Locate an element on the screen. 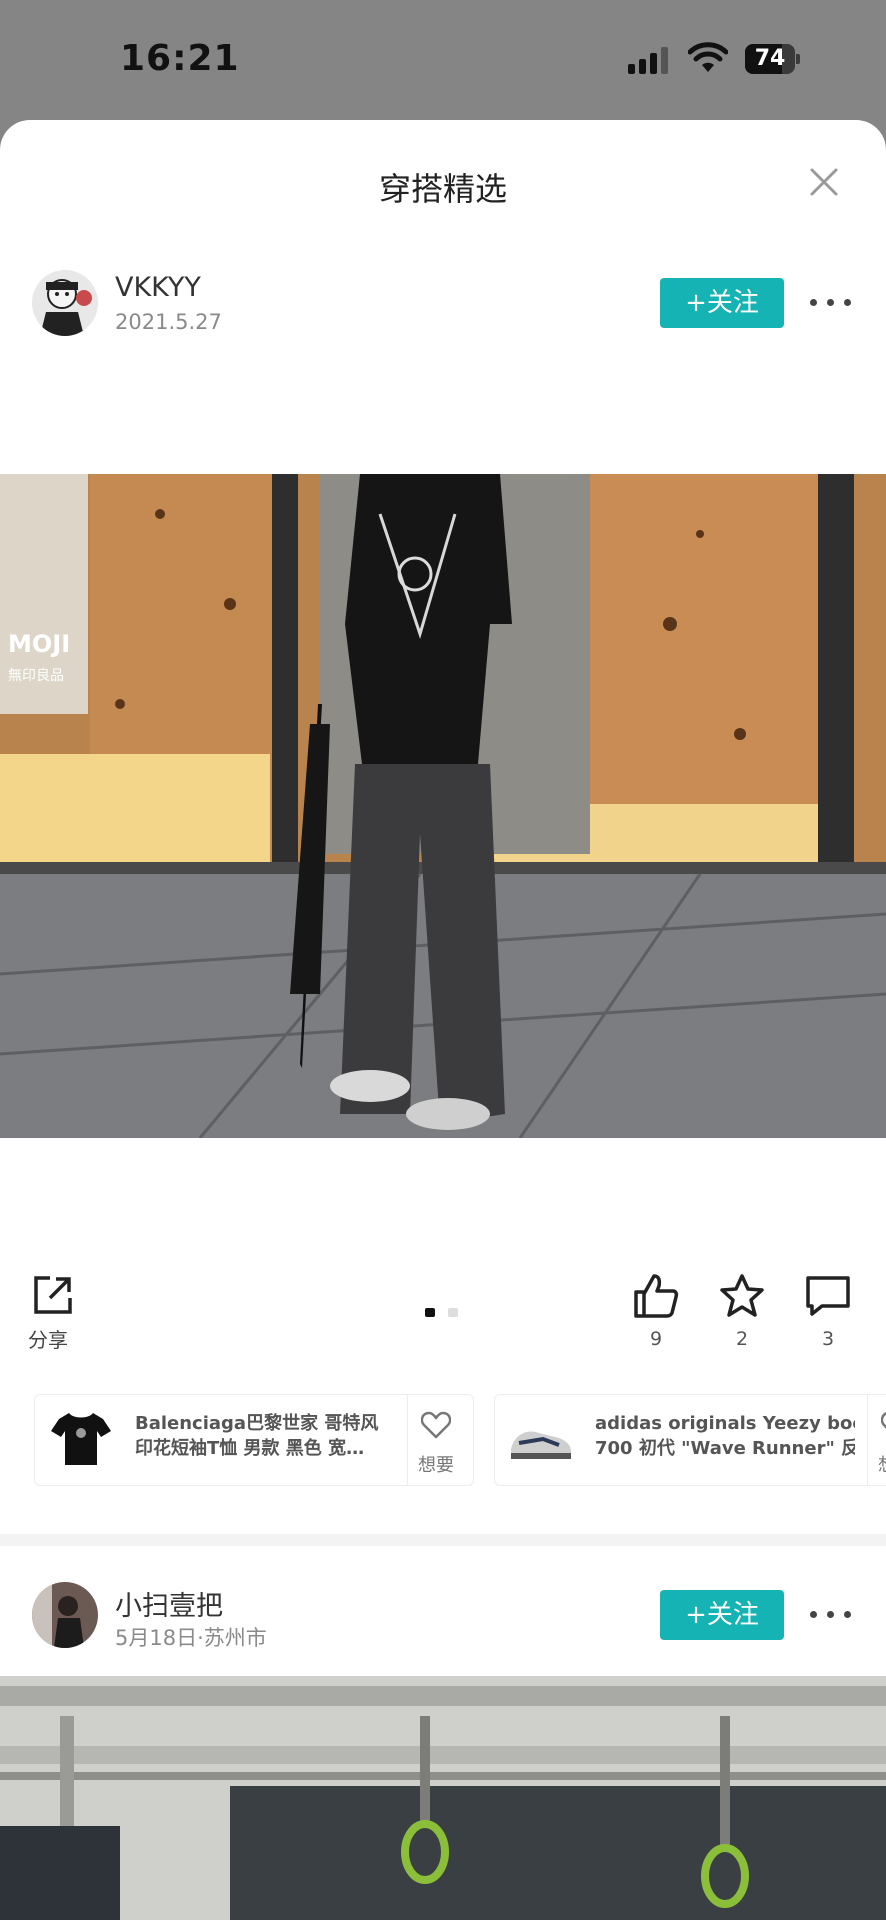  product-card: Balenciaga巴黎世家 哥特风 印花短袖T恤 男款 黑色 宽… 想要 is located at coordinates (254, 1440).